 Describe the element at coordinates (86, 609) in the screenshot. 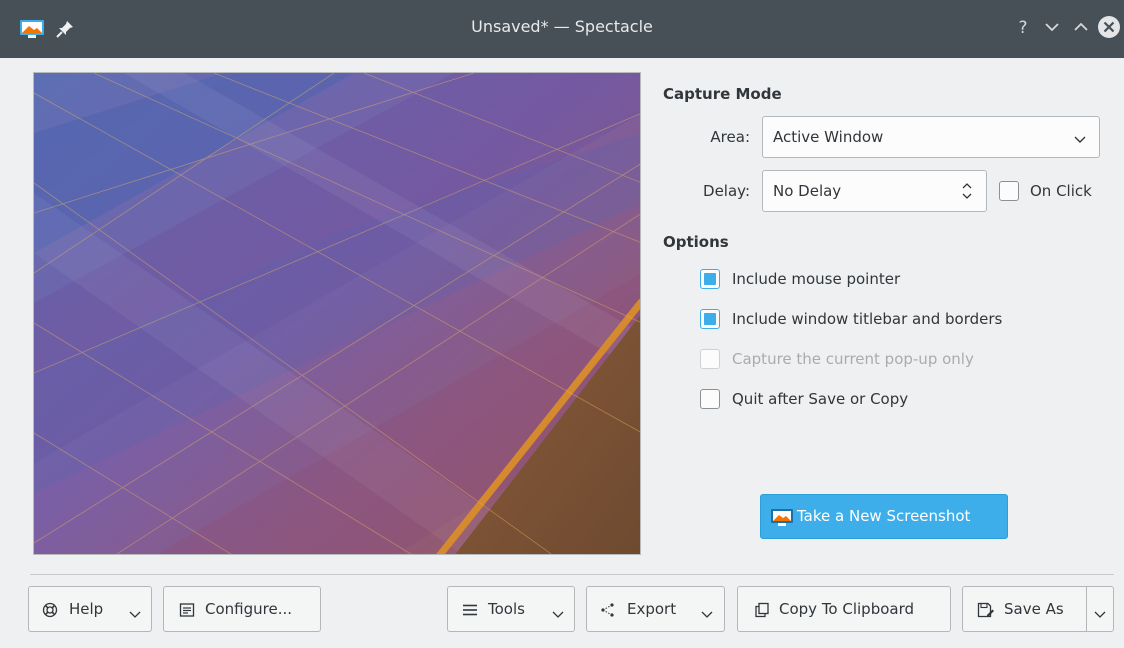

I see `help-label: Help` at that location.